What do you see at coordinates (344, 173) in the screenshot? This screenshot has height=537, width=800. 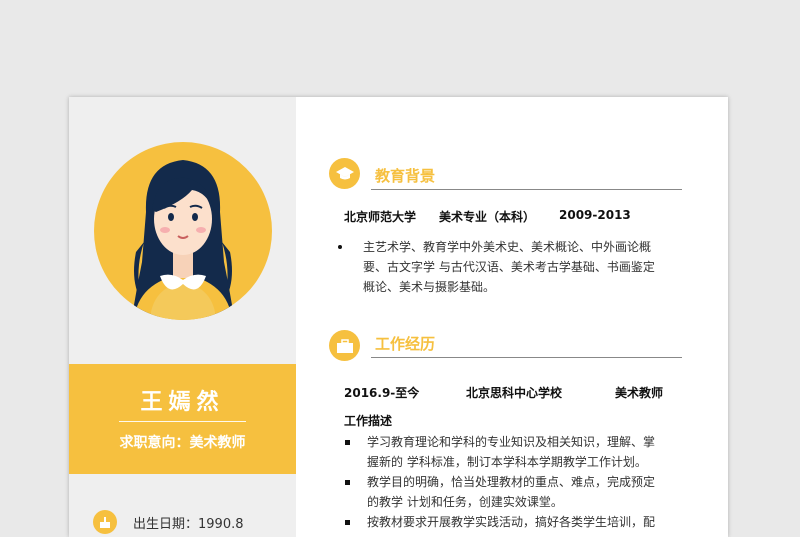 I see `graduation-cap-icon` at bounding box center [344, 173].